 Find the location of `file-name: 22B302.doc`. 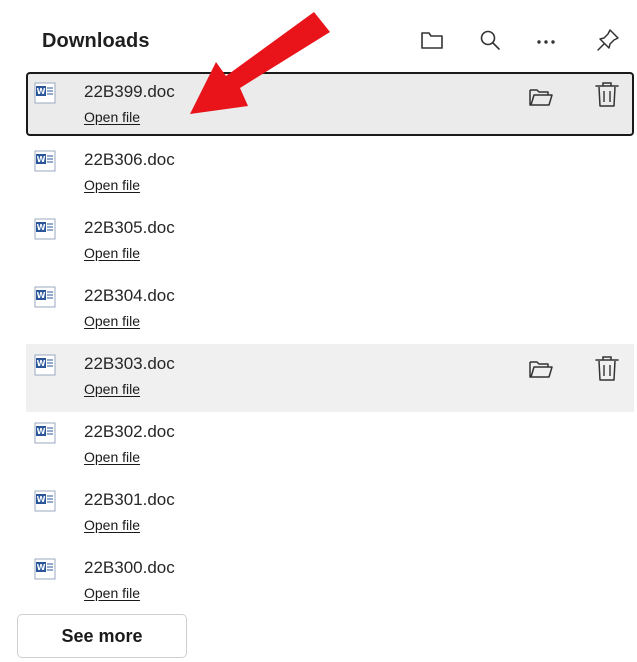

file-name: 22B302.doc is located at coordinates (129, 431).